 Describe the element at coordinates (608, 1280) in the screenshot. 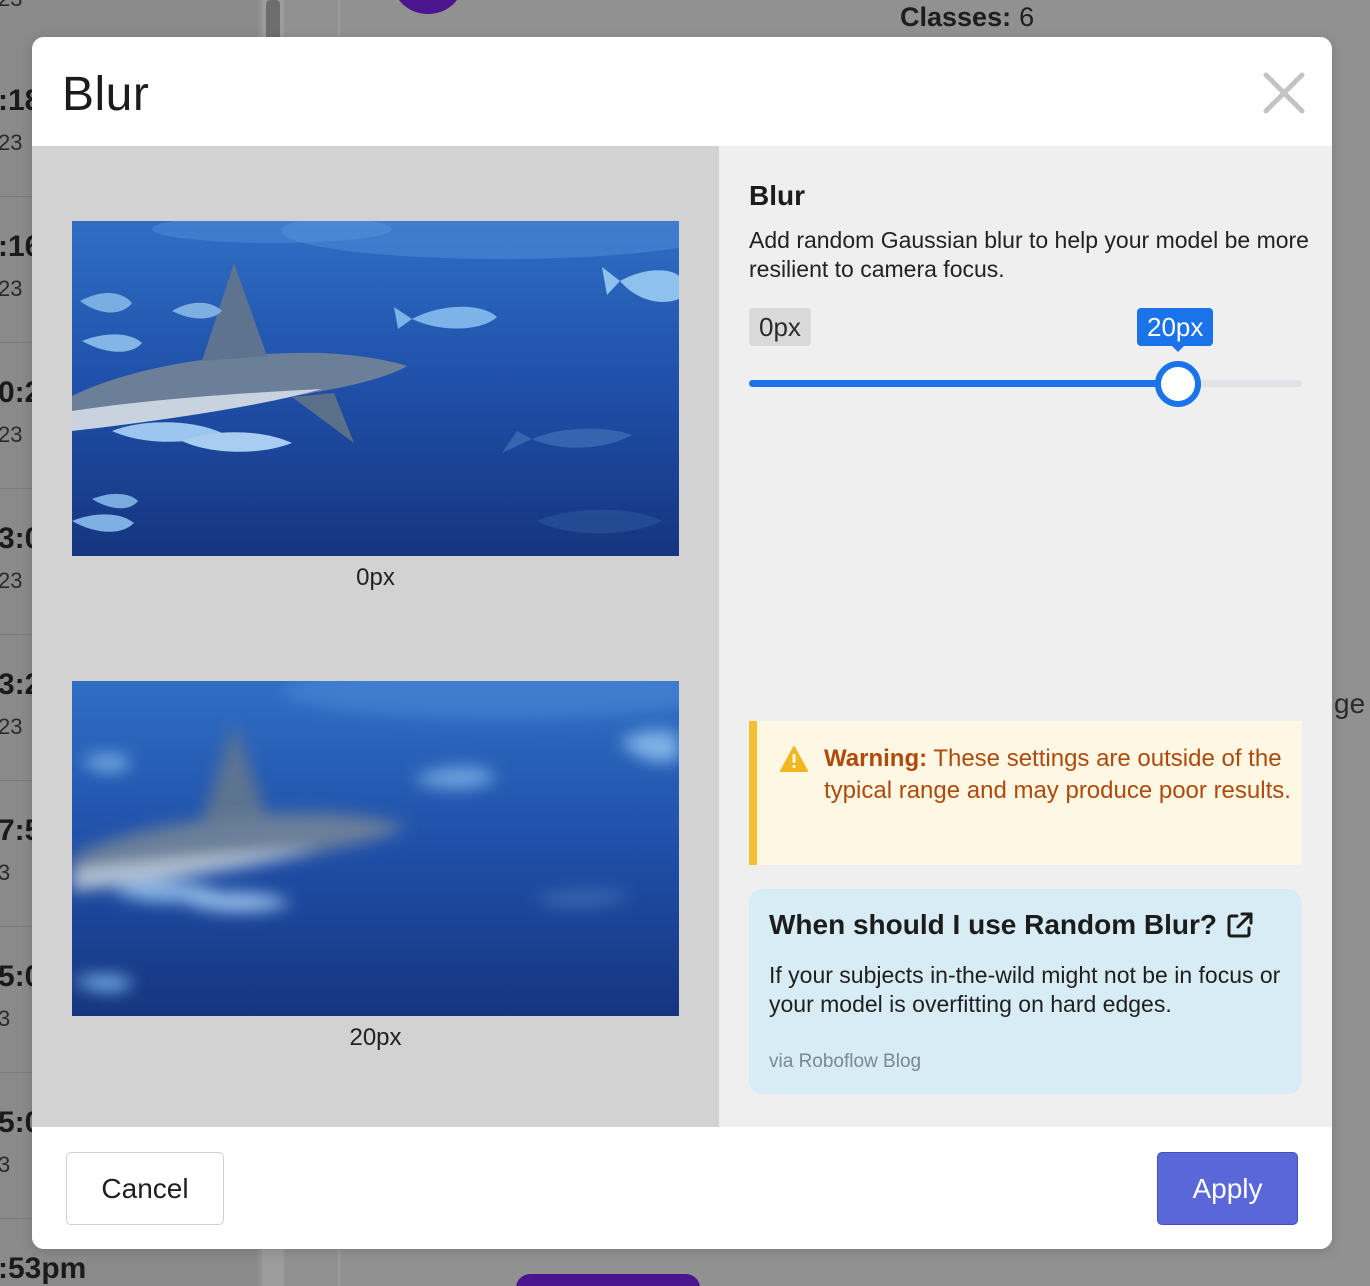

I see `background-button` at that location.